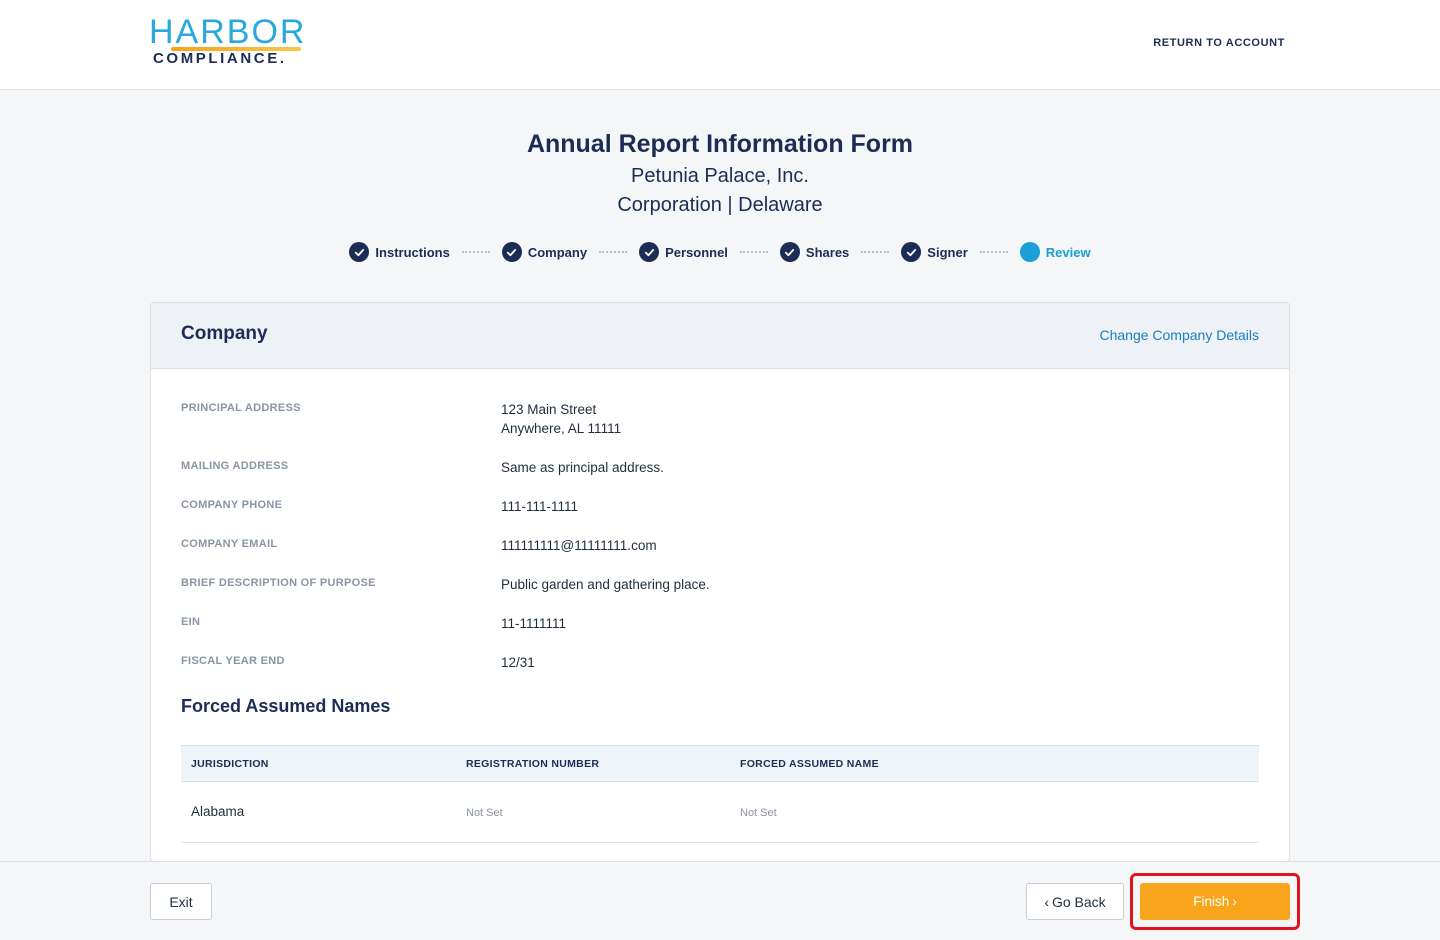  I want to click on step-review: Review, so click(1055, 252).